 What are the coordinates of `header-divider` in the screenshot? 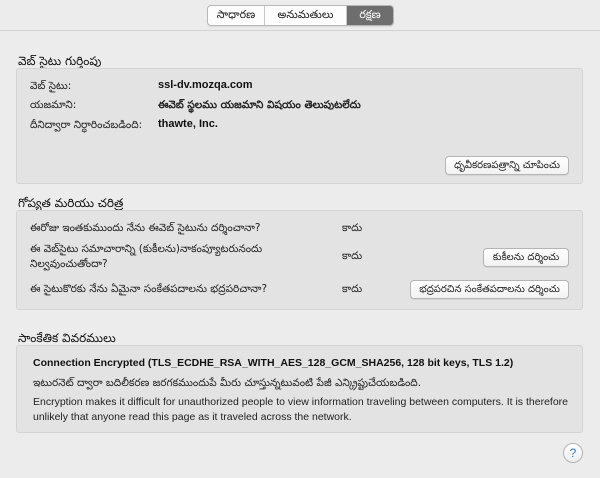 It's located at (300, 30).